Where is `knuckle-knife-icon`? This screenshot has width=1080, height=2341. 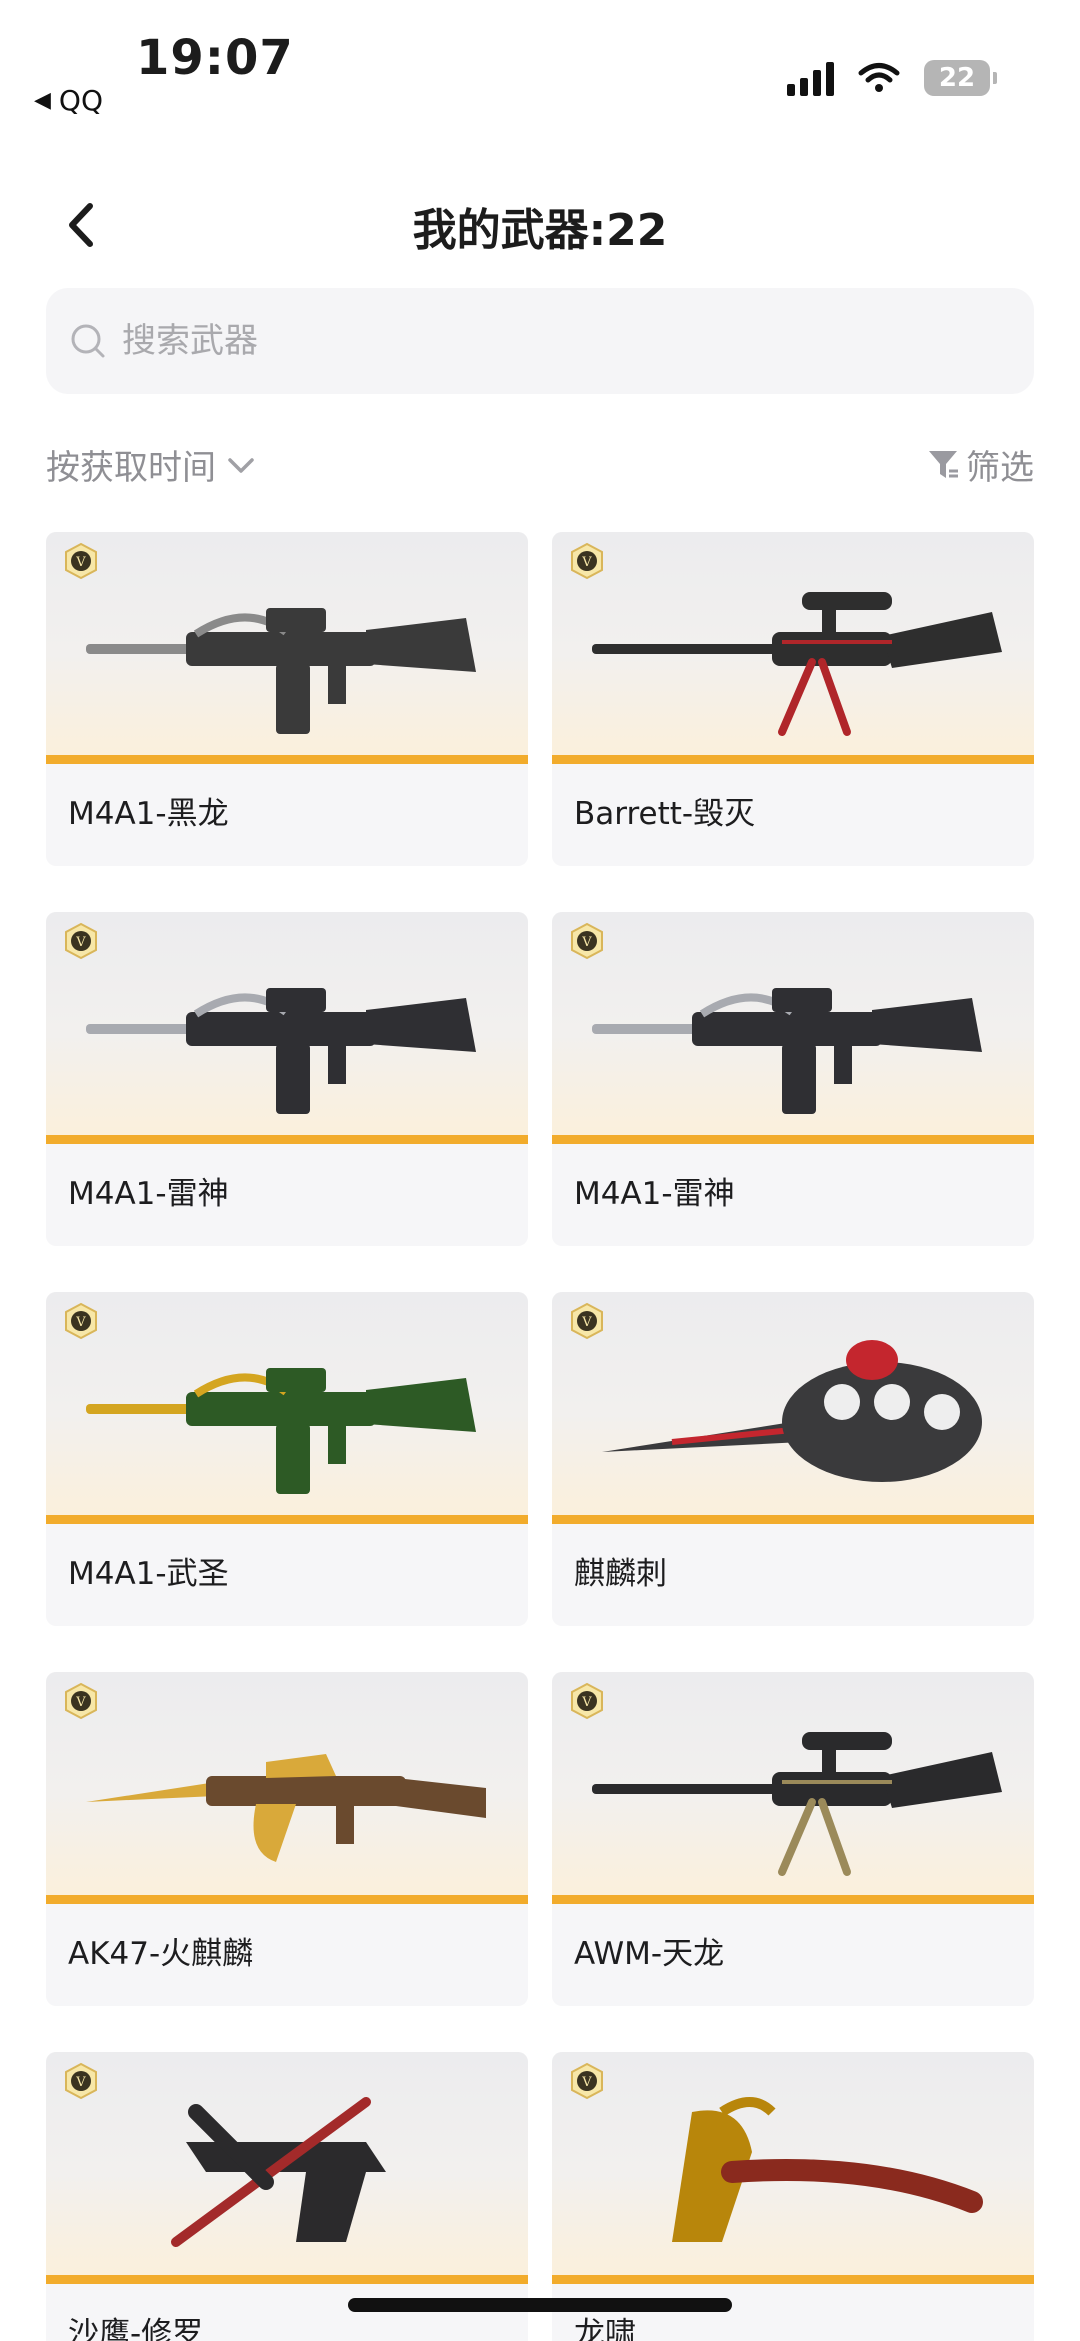
knuckle-knife-icon is located at coordinates (792, 1411).